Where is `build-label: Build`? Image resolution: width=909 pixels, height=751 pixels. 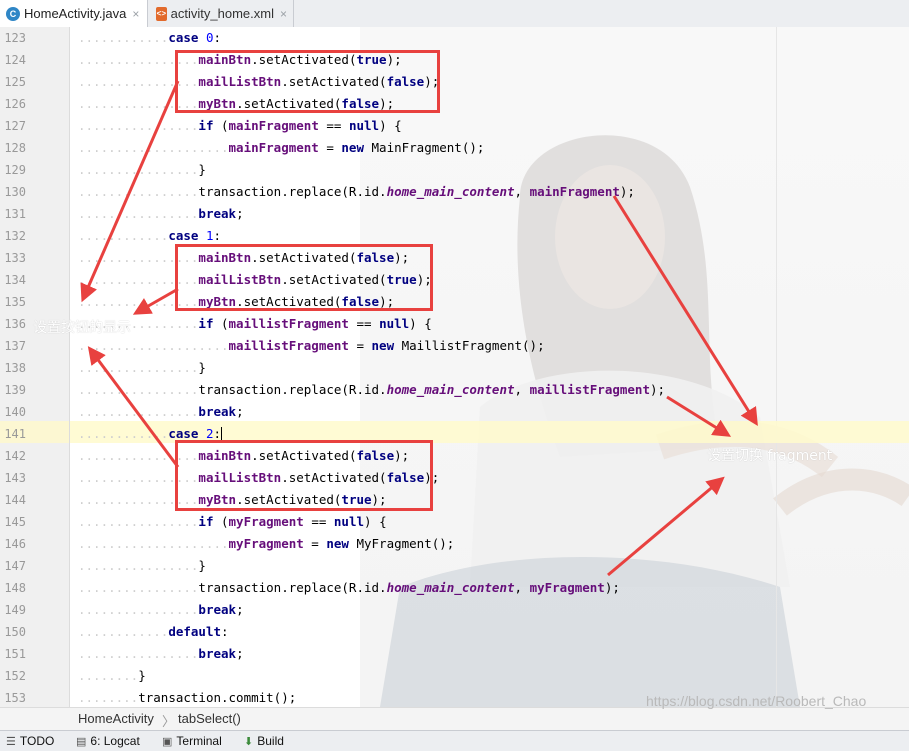
build-label: Build is located at coordinates (270, 741).